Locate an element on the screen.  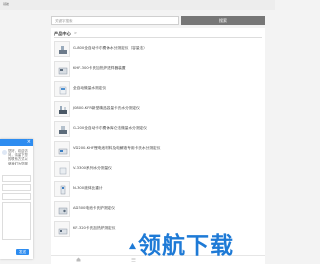
panel-more-link: > is located at coordinates (75, 33).